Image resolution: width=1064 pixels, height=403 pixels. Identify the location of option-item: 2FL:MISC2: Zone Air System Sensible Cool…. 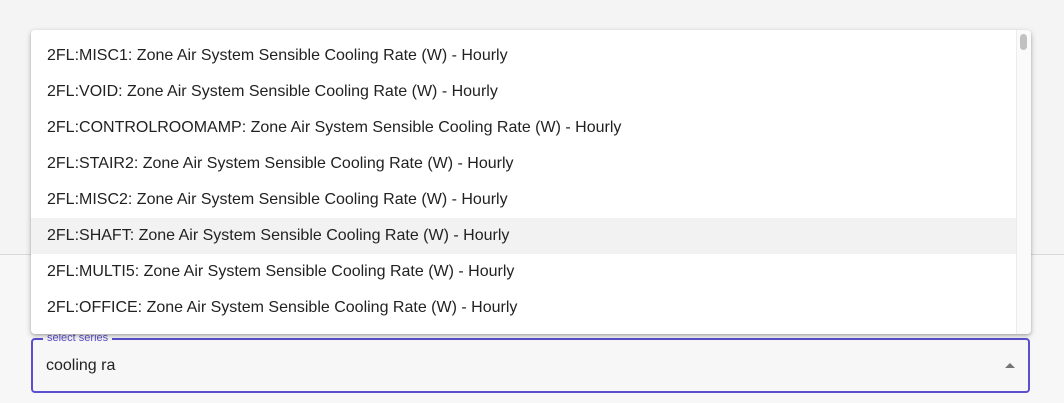
(523, 200).